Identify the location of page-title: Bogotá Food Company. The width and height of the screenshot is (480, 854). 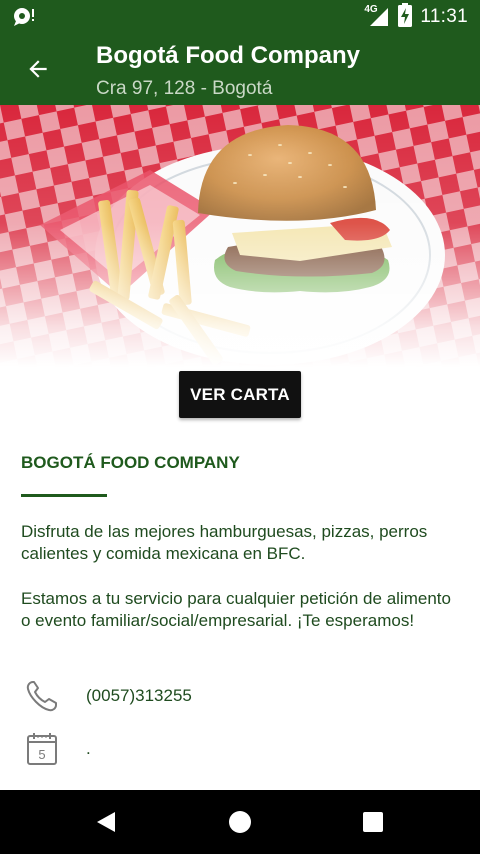
(228, 55).